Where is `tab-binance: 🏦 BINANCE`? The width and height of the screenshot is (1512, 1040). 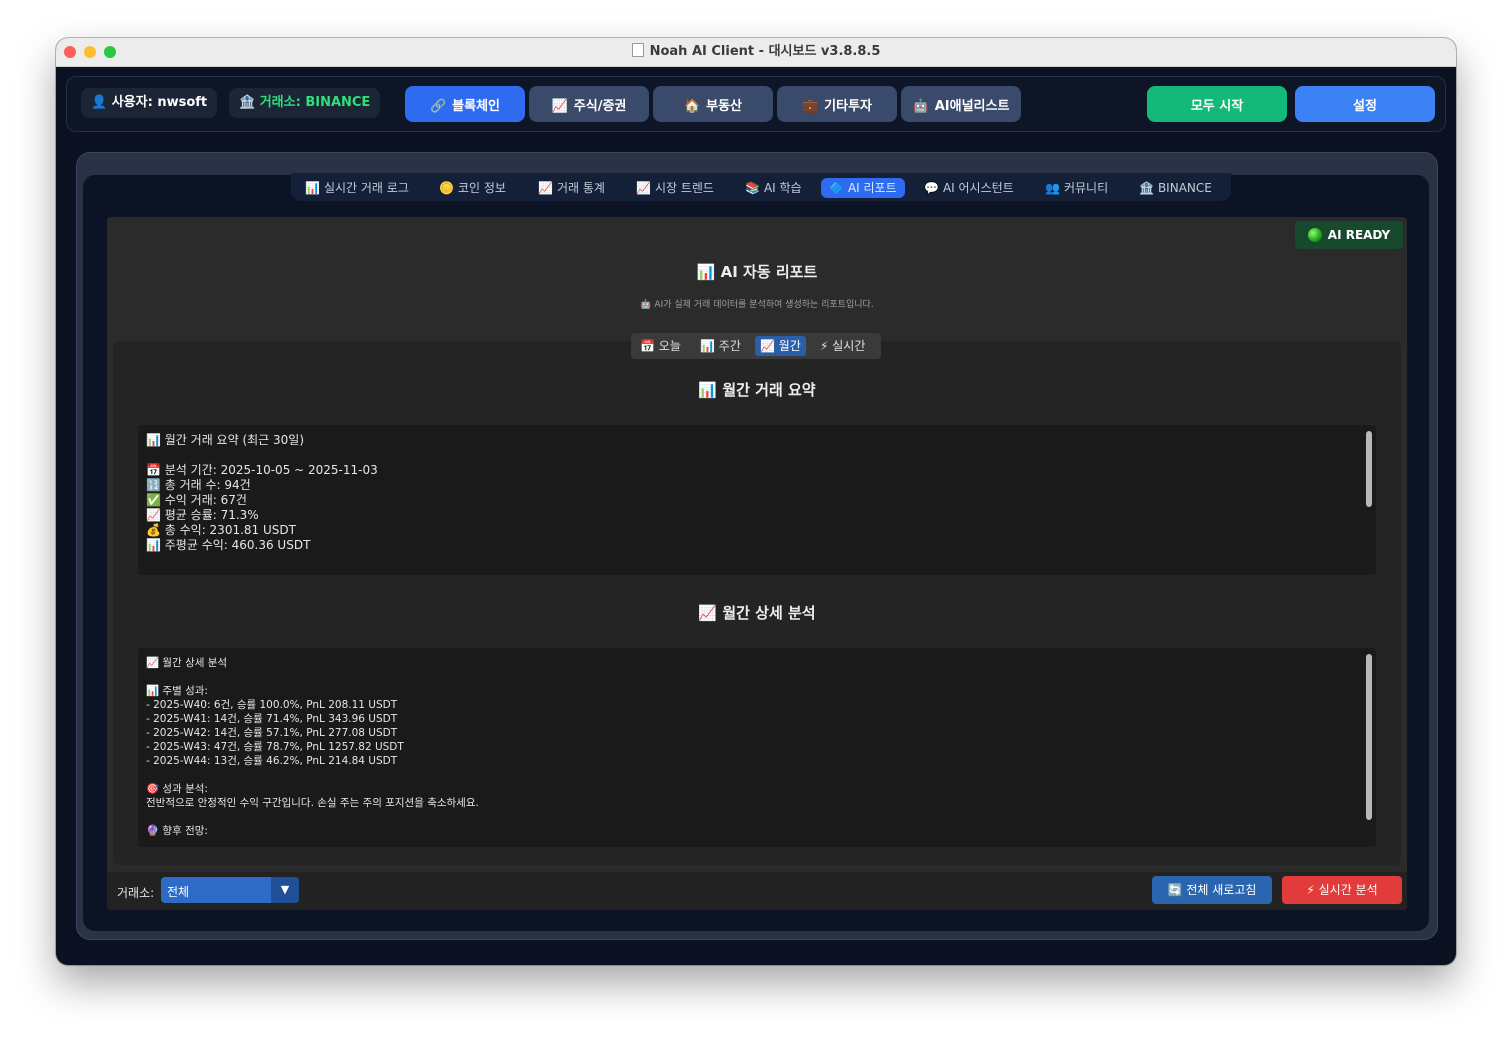
tab-binance: 🏦 BINANCE is located at coordinates (1175, 188).